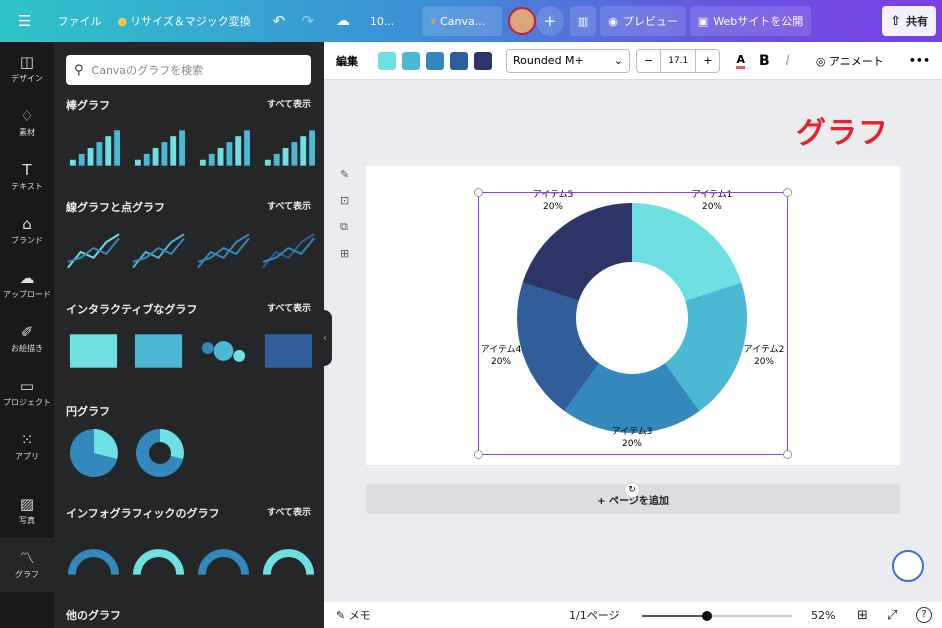 The image size is (942, 628). What do you see at coordinates (633, 61) in the screenshot?
I see `edit-toolbar: 編集 Rounded M+ ⌄ −17.1 + A B I ◎ アニメート •••` at bounding box center [633, 61].